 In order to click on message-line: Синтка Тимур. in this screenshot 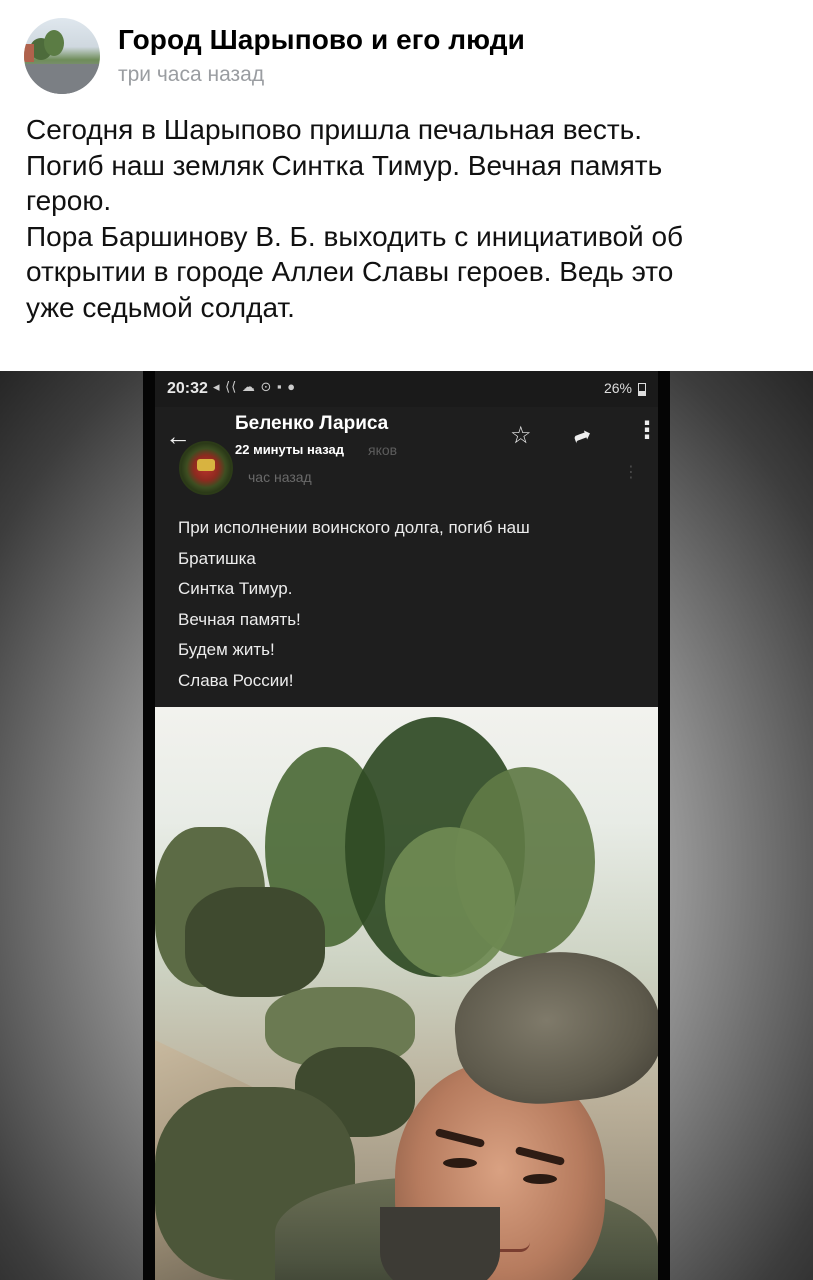, I will do `click(235, 588)`.